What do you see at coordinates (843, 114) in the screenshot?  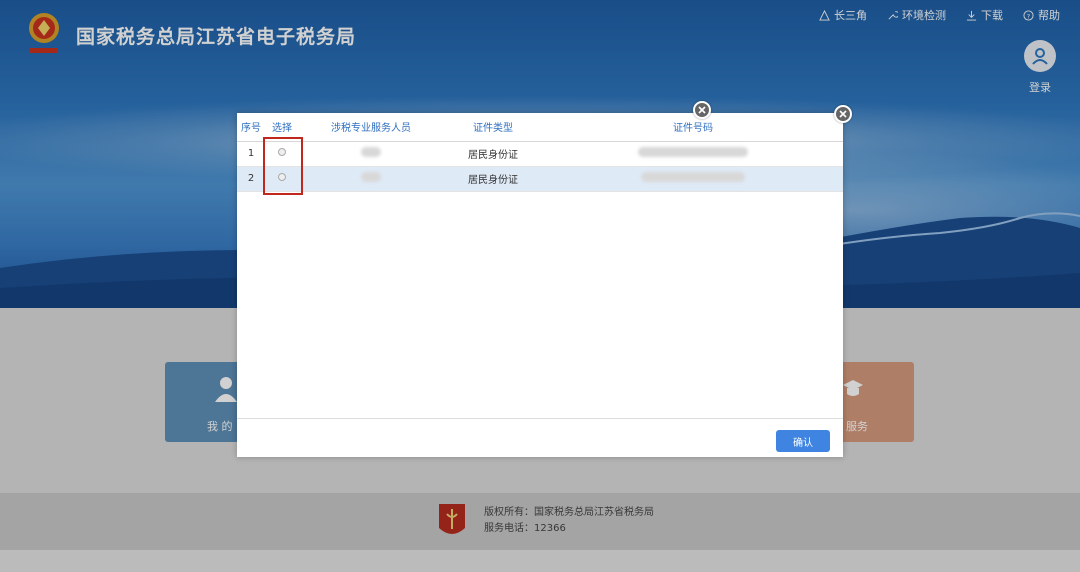 I see `dialog-close-icon` at bounding box center [843, 114].